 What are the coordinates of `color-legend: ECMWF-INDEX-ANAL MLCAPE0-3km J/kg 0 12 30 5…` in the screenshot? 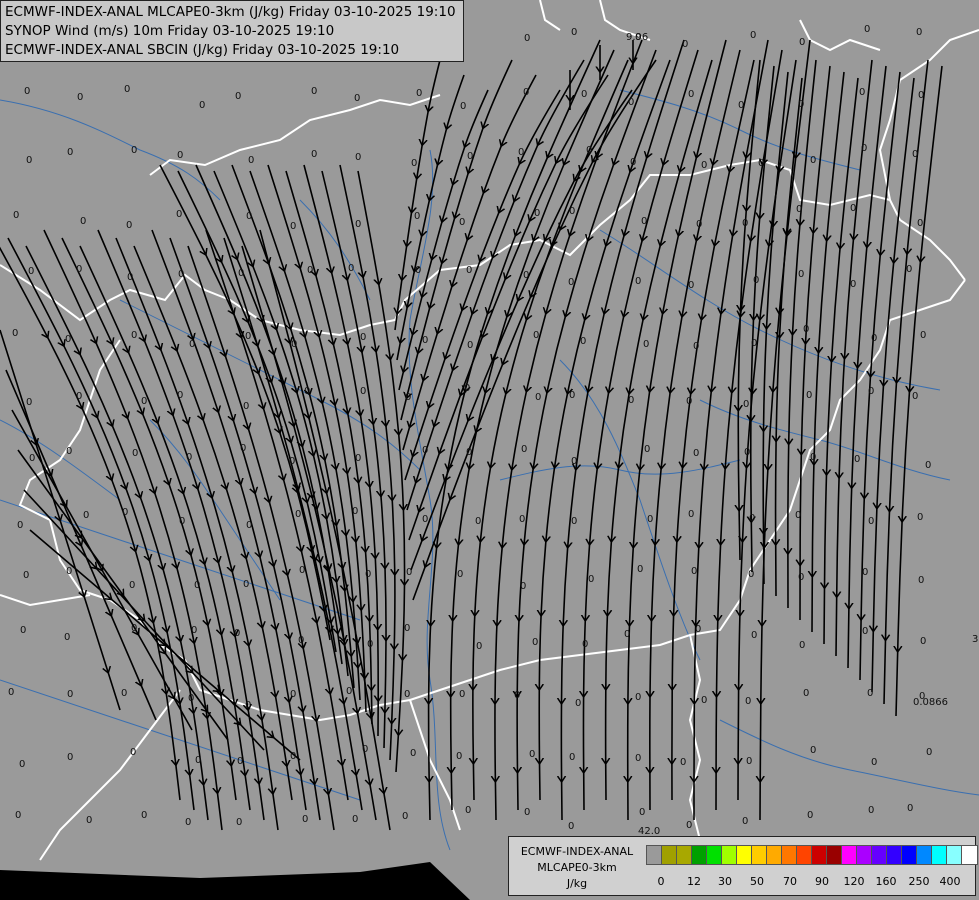 It's located at (743, 866).